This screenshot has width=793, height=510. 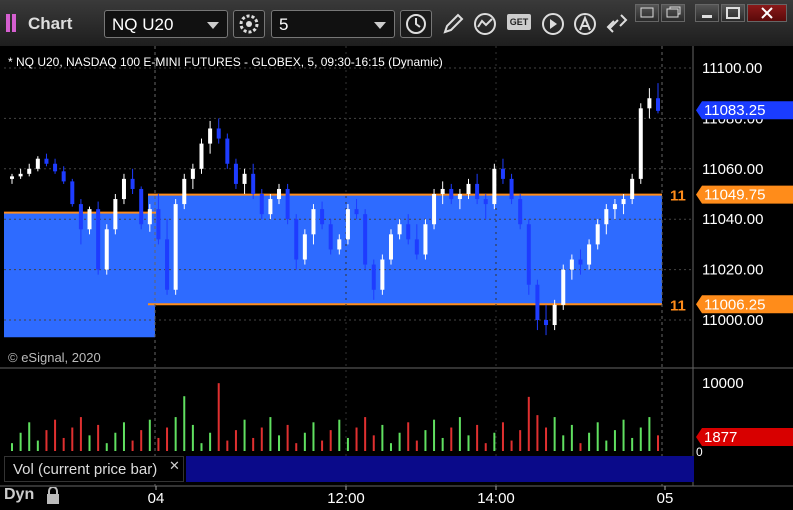 What do you see at coordinates (249, 24) in the screenshot?
I see `symbol-settings-button` at bounding box center [249, 24].